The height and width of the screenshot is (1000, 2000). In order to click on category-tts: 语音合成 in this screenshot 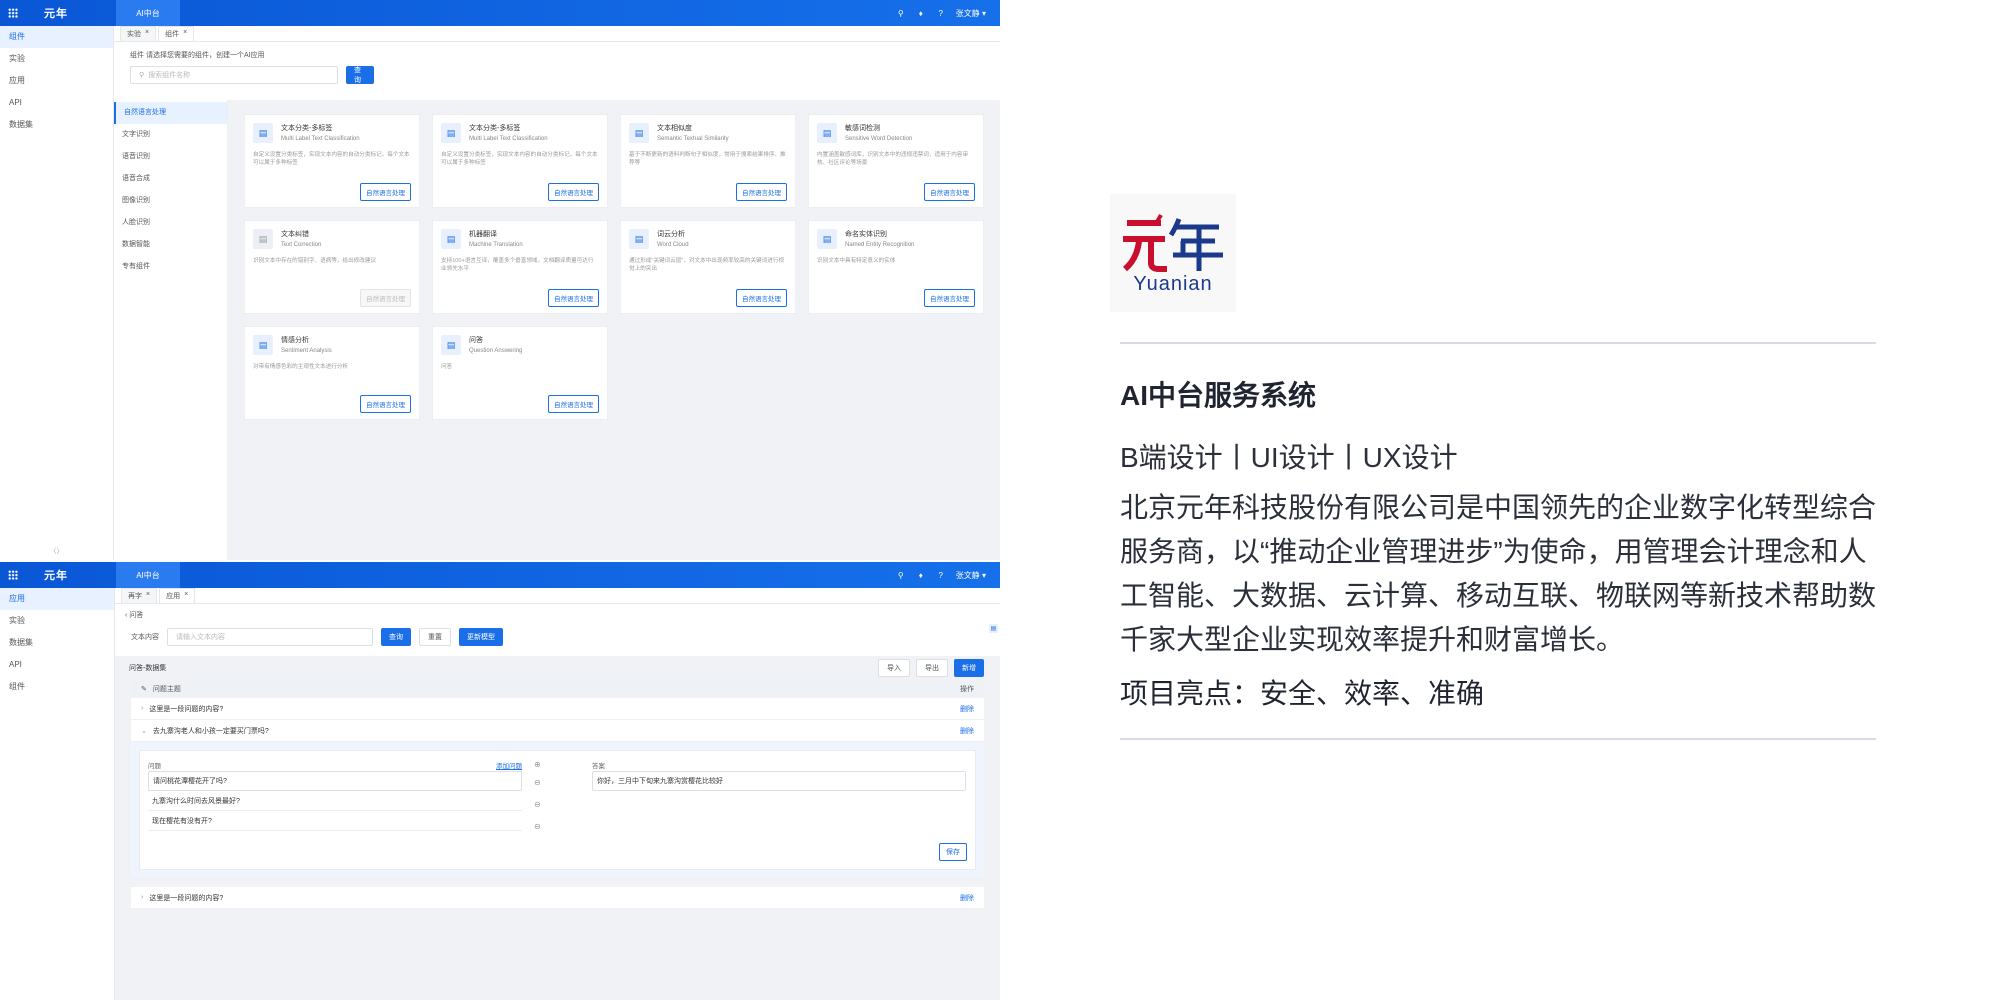, I will do `click(170, 179)`.